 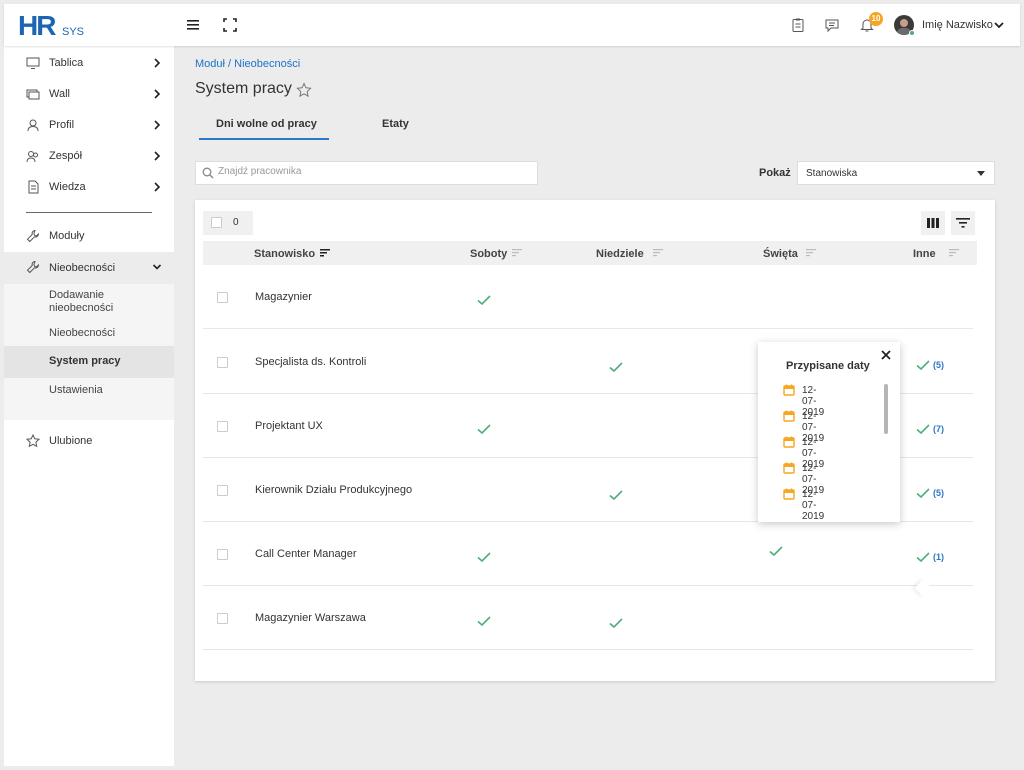 I want to click on columns-view-button, so click(x=933, y=223).